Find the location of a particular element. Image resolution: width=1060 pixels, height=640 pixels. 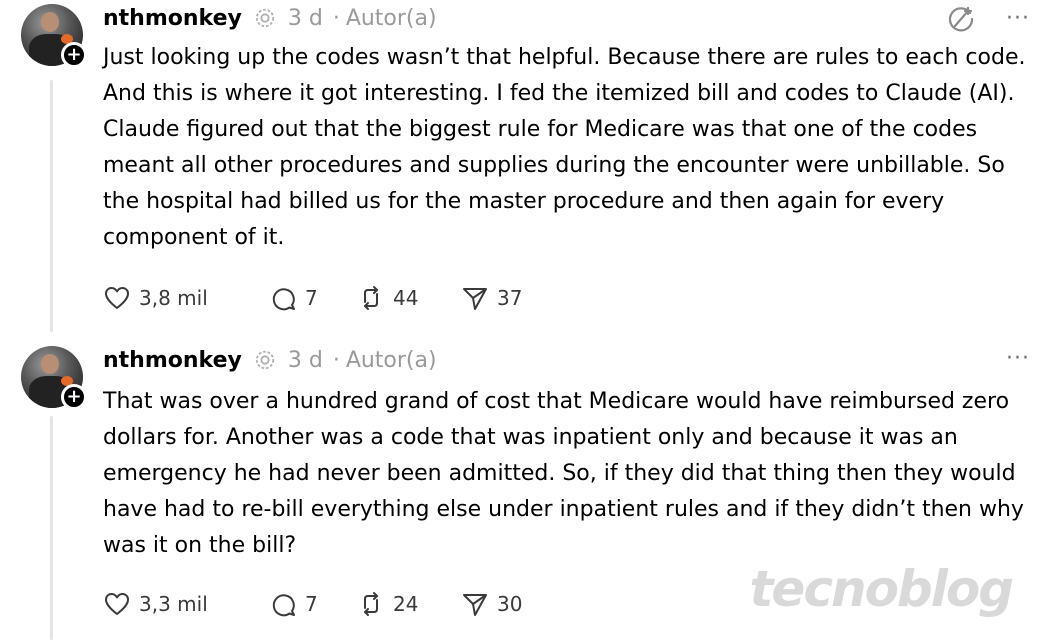

like-button: 3,8 mil is located at coordinates (186, 298).